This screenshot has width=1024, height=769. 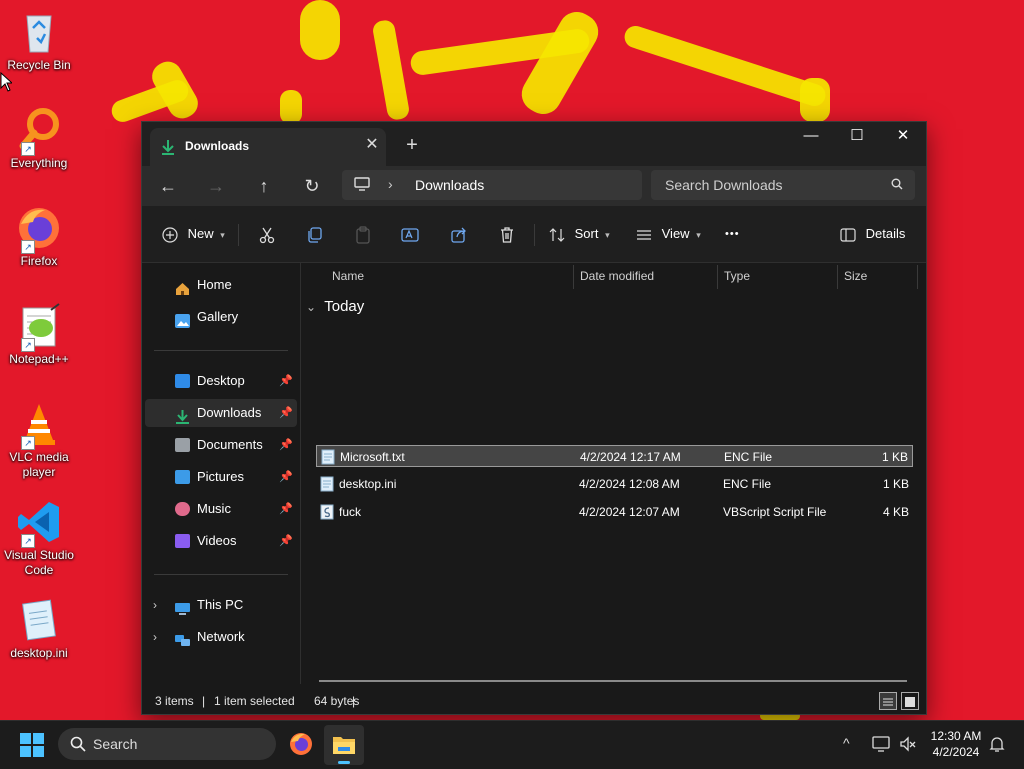 What do you see at coordinates (492, 185) in the screenshot?
I see `address-bar: › Downloads` at bounding box center [492, 185].